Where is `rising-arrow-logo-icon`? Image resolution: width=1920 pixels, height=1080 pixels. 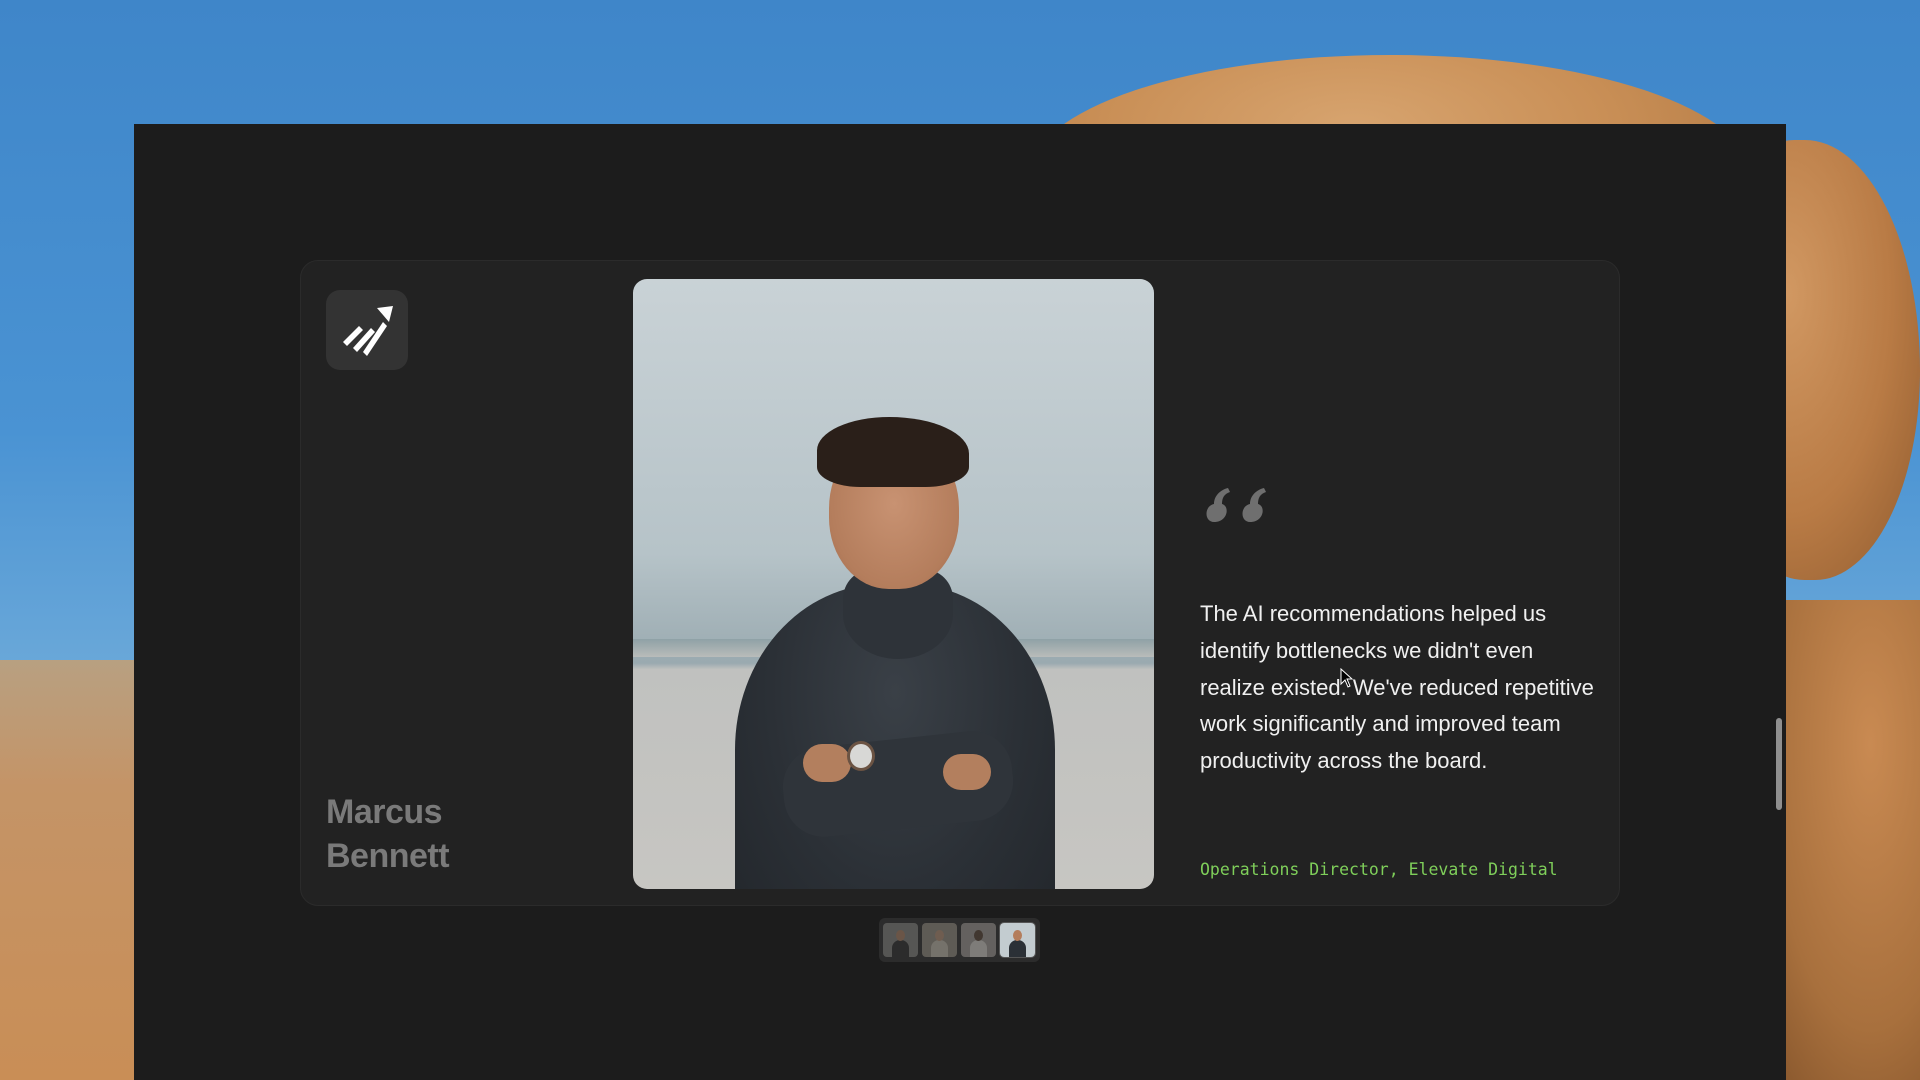 rising-arrow-logo-icon is located at coordinates (367, 330).